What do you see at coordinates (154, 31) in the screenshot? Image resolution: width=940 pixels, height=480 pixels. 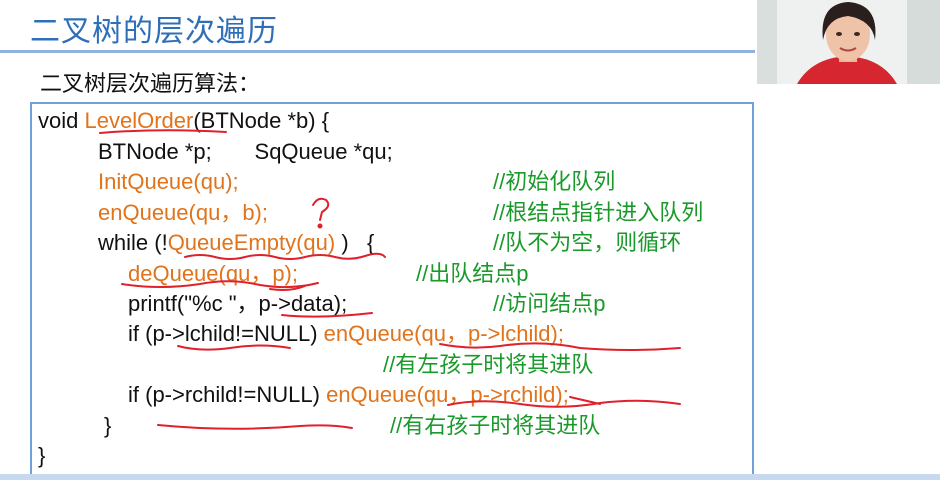 I see `slide-title: 二叉树的层次遍历` at bounding box center [154, 31].